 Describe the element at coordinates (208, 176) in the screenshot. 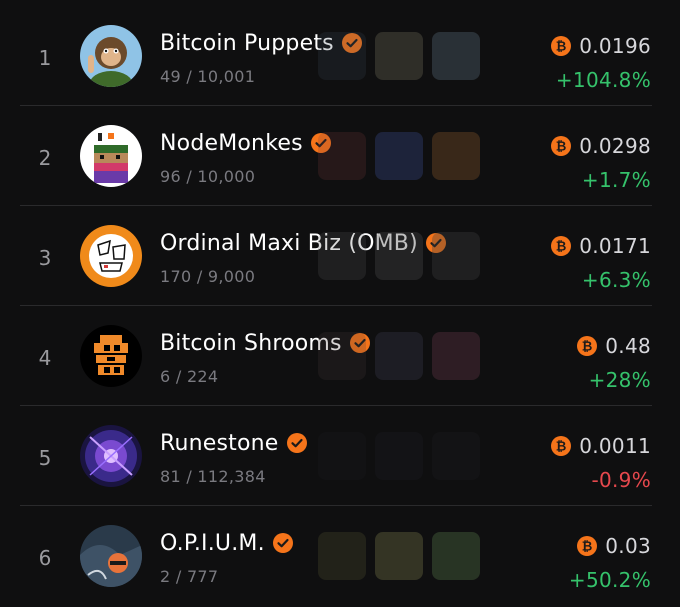

I see `listed-count: 96 / 10,000` at that location.